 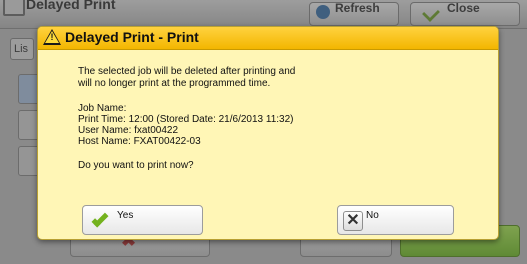 What do you see at coordinates (263, 14) in the screenshot?
I see `background-header: Delayed Print Refresh Close` at bounding box center [263, 14].